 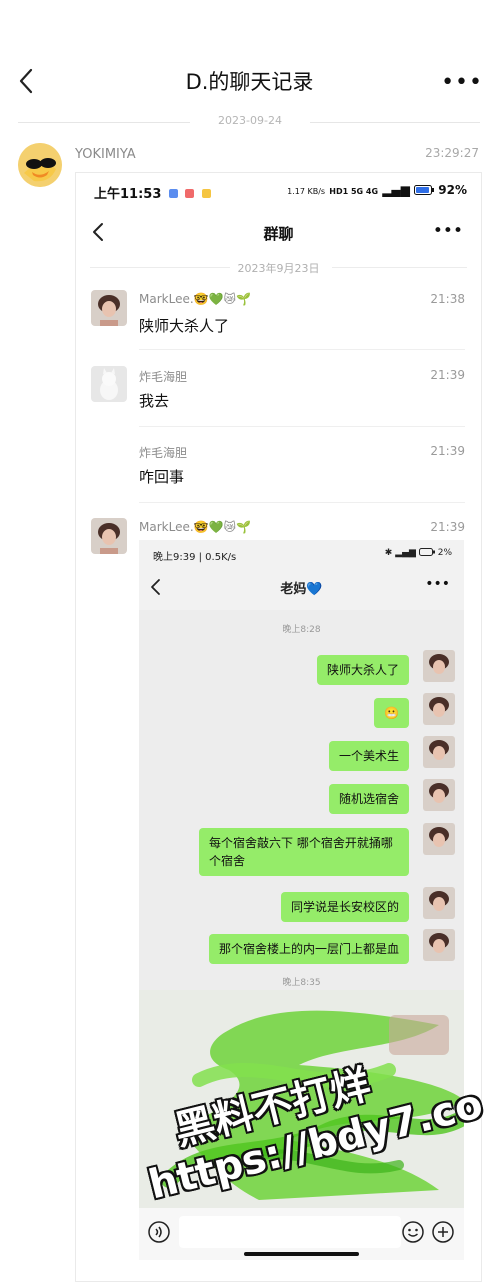 I want to click on record-time: 23:29:27, so click(x=452, y=153).